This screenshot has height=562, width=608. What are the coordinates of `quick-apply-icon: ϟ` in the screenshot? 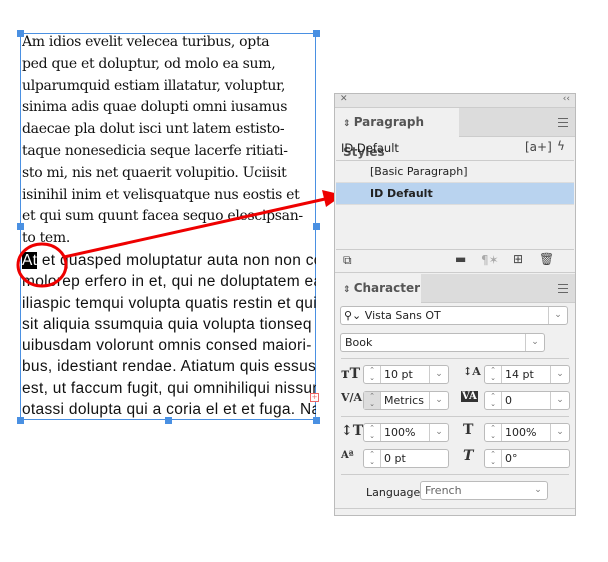 It's located at (561, 146).